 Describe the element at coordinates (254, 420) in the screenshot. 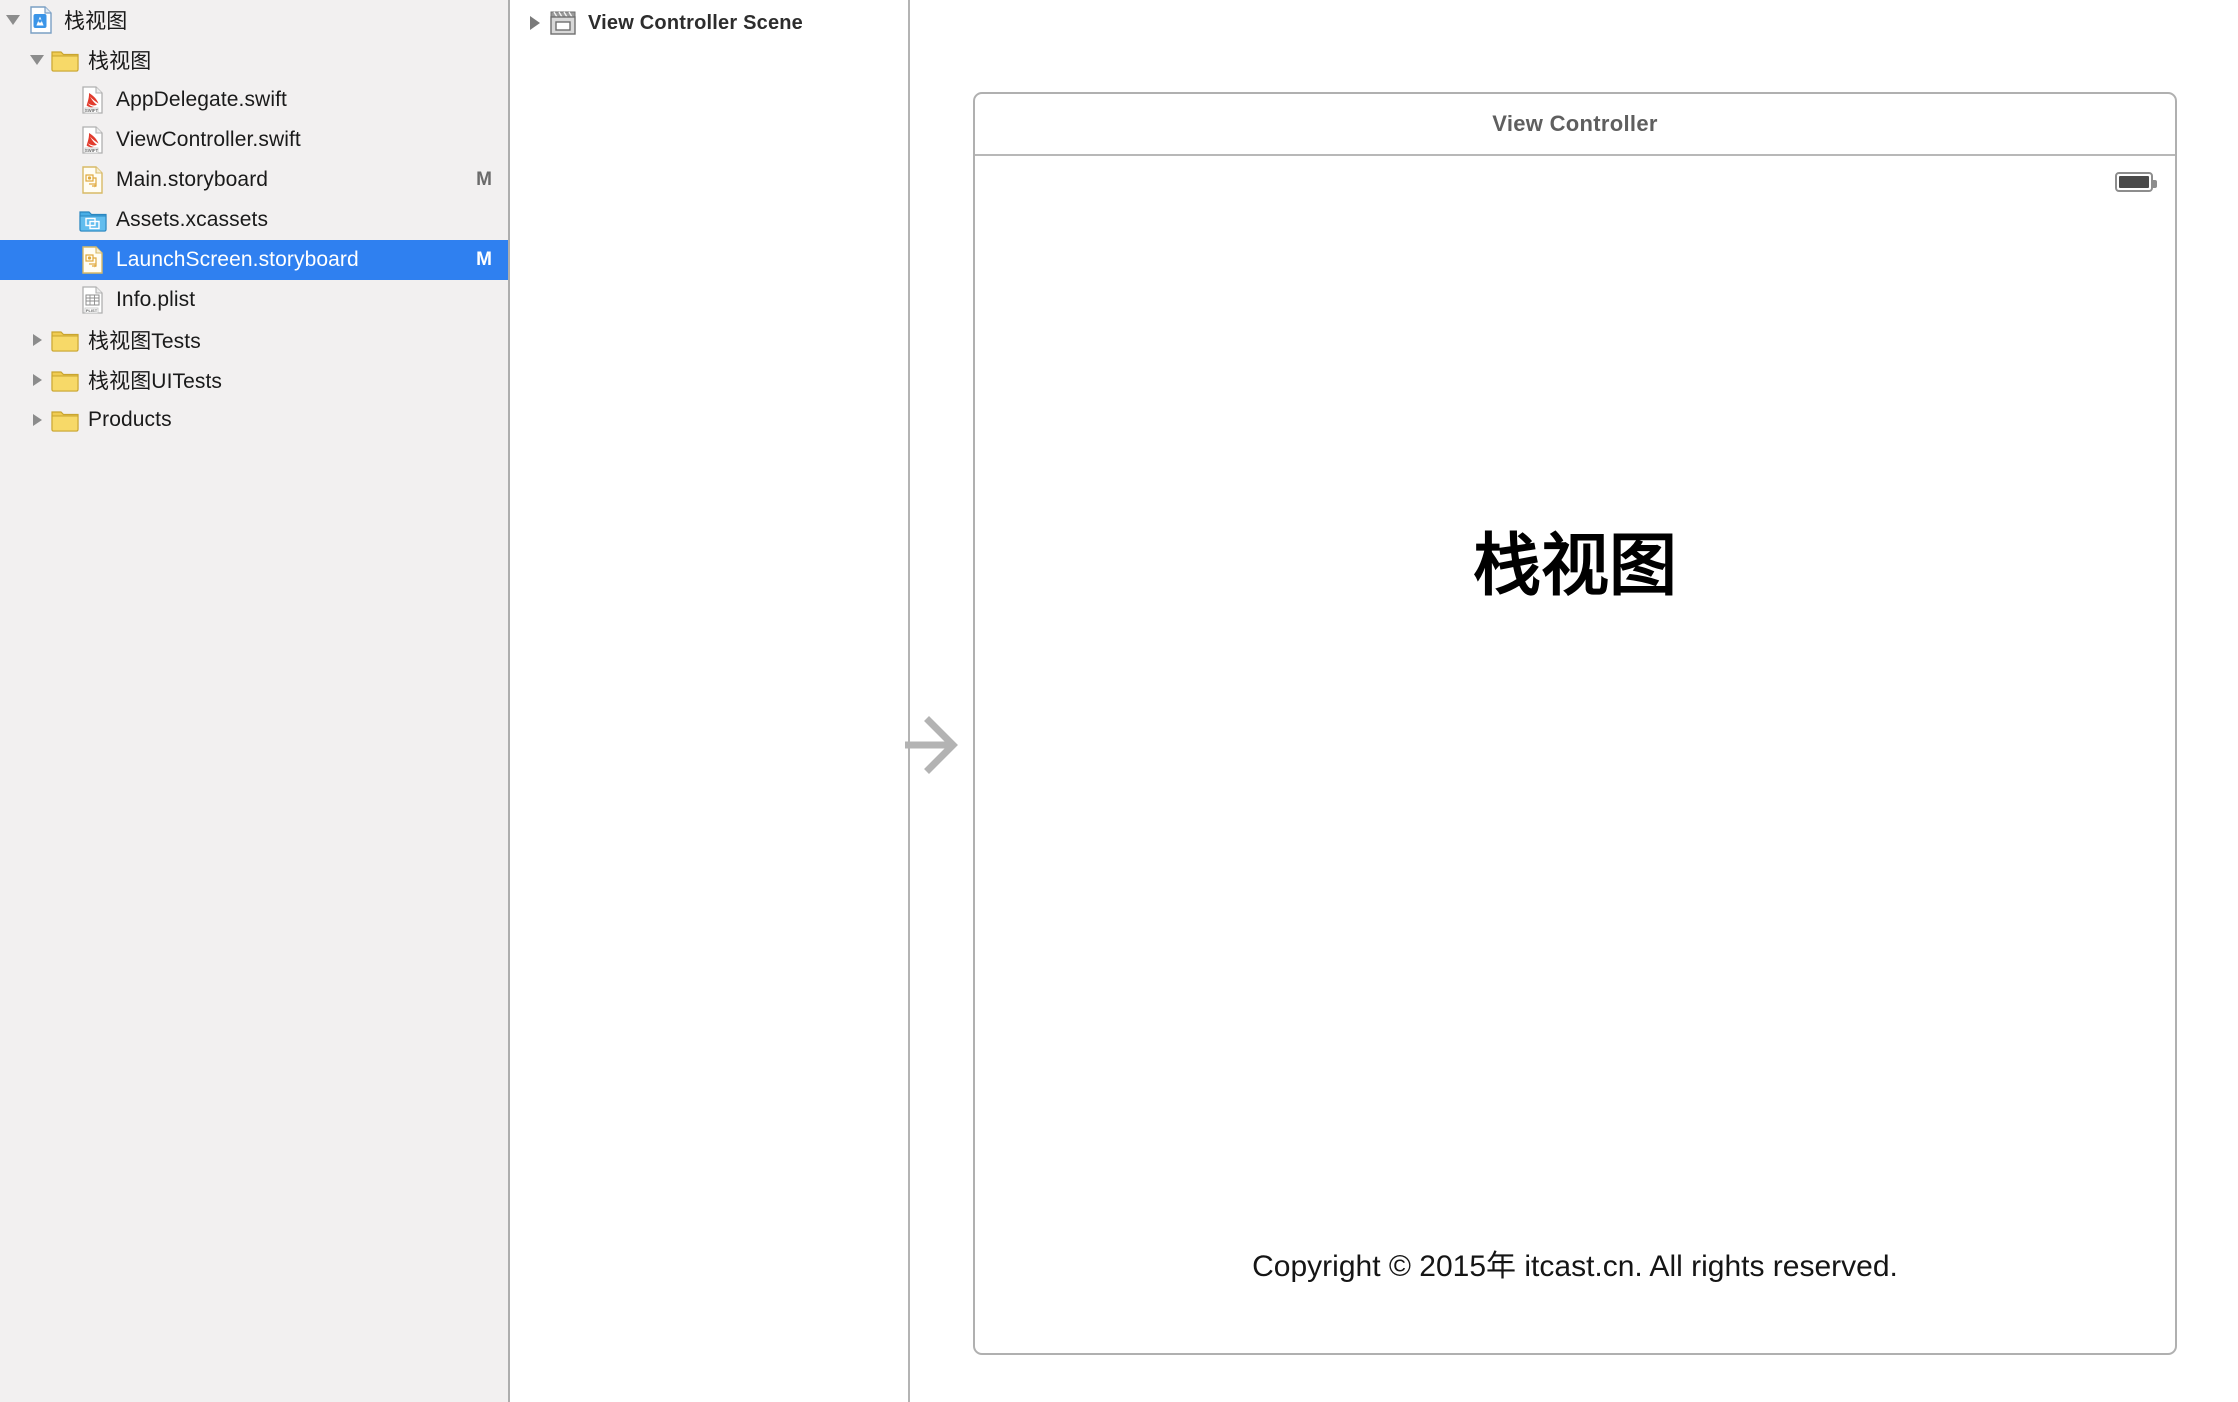

I see `nav-row-products-group: Products` at that location.